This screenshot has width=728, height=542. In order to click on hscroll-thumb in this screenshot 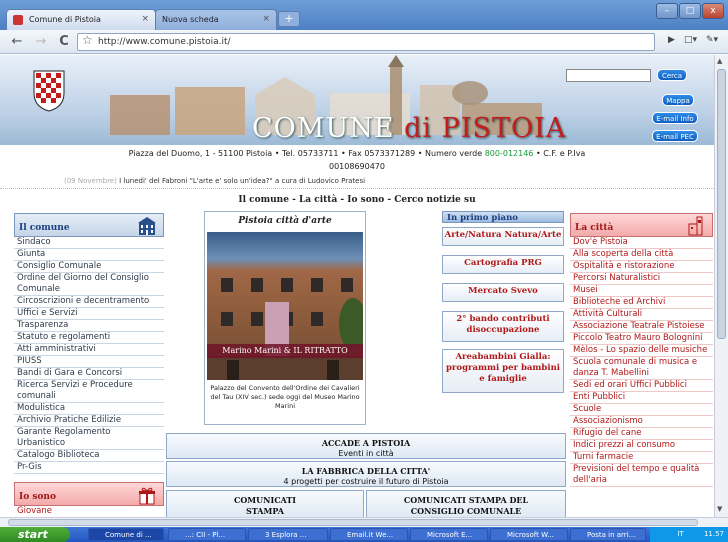, I will do `click(353, 522)`.